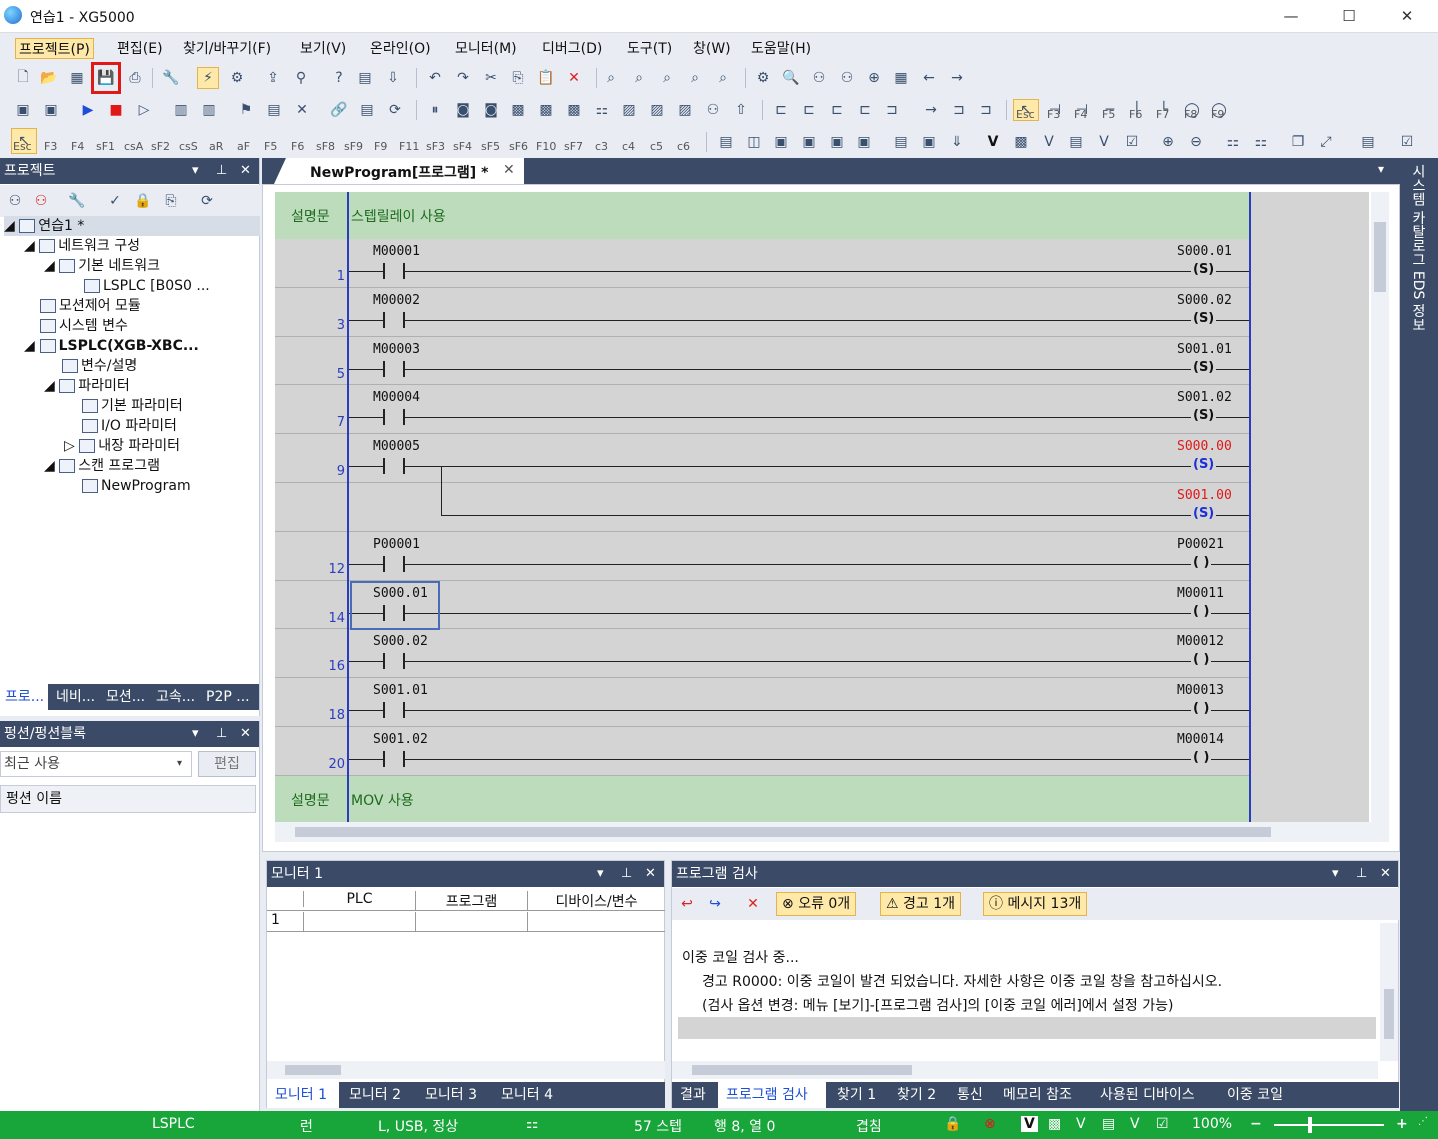 This screenshot has height=1139, width=1438. I want to click on cursor-cell, so click(395, 605).